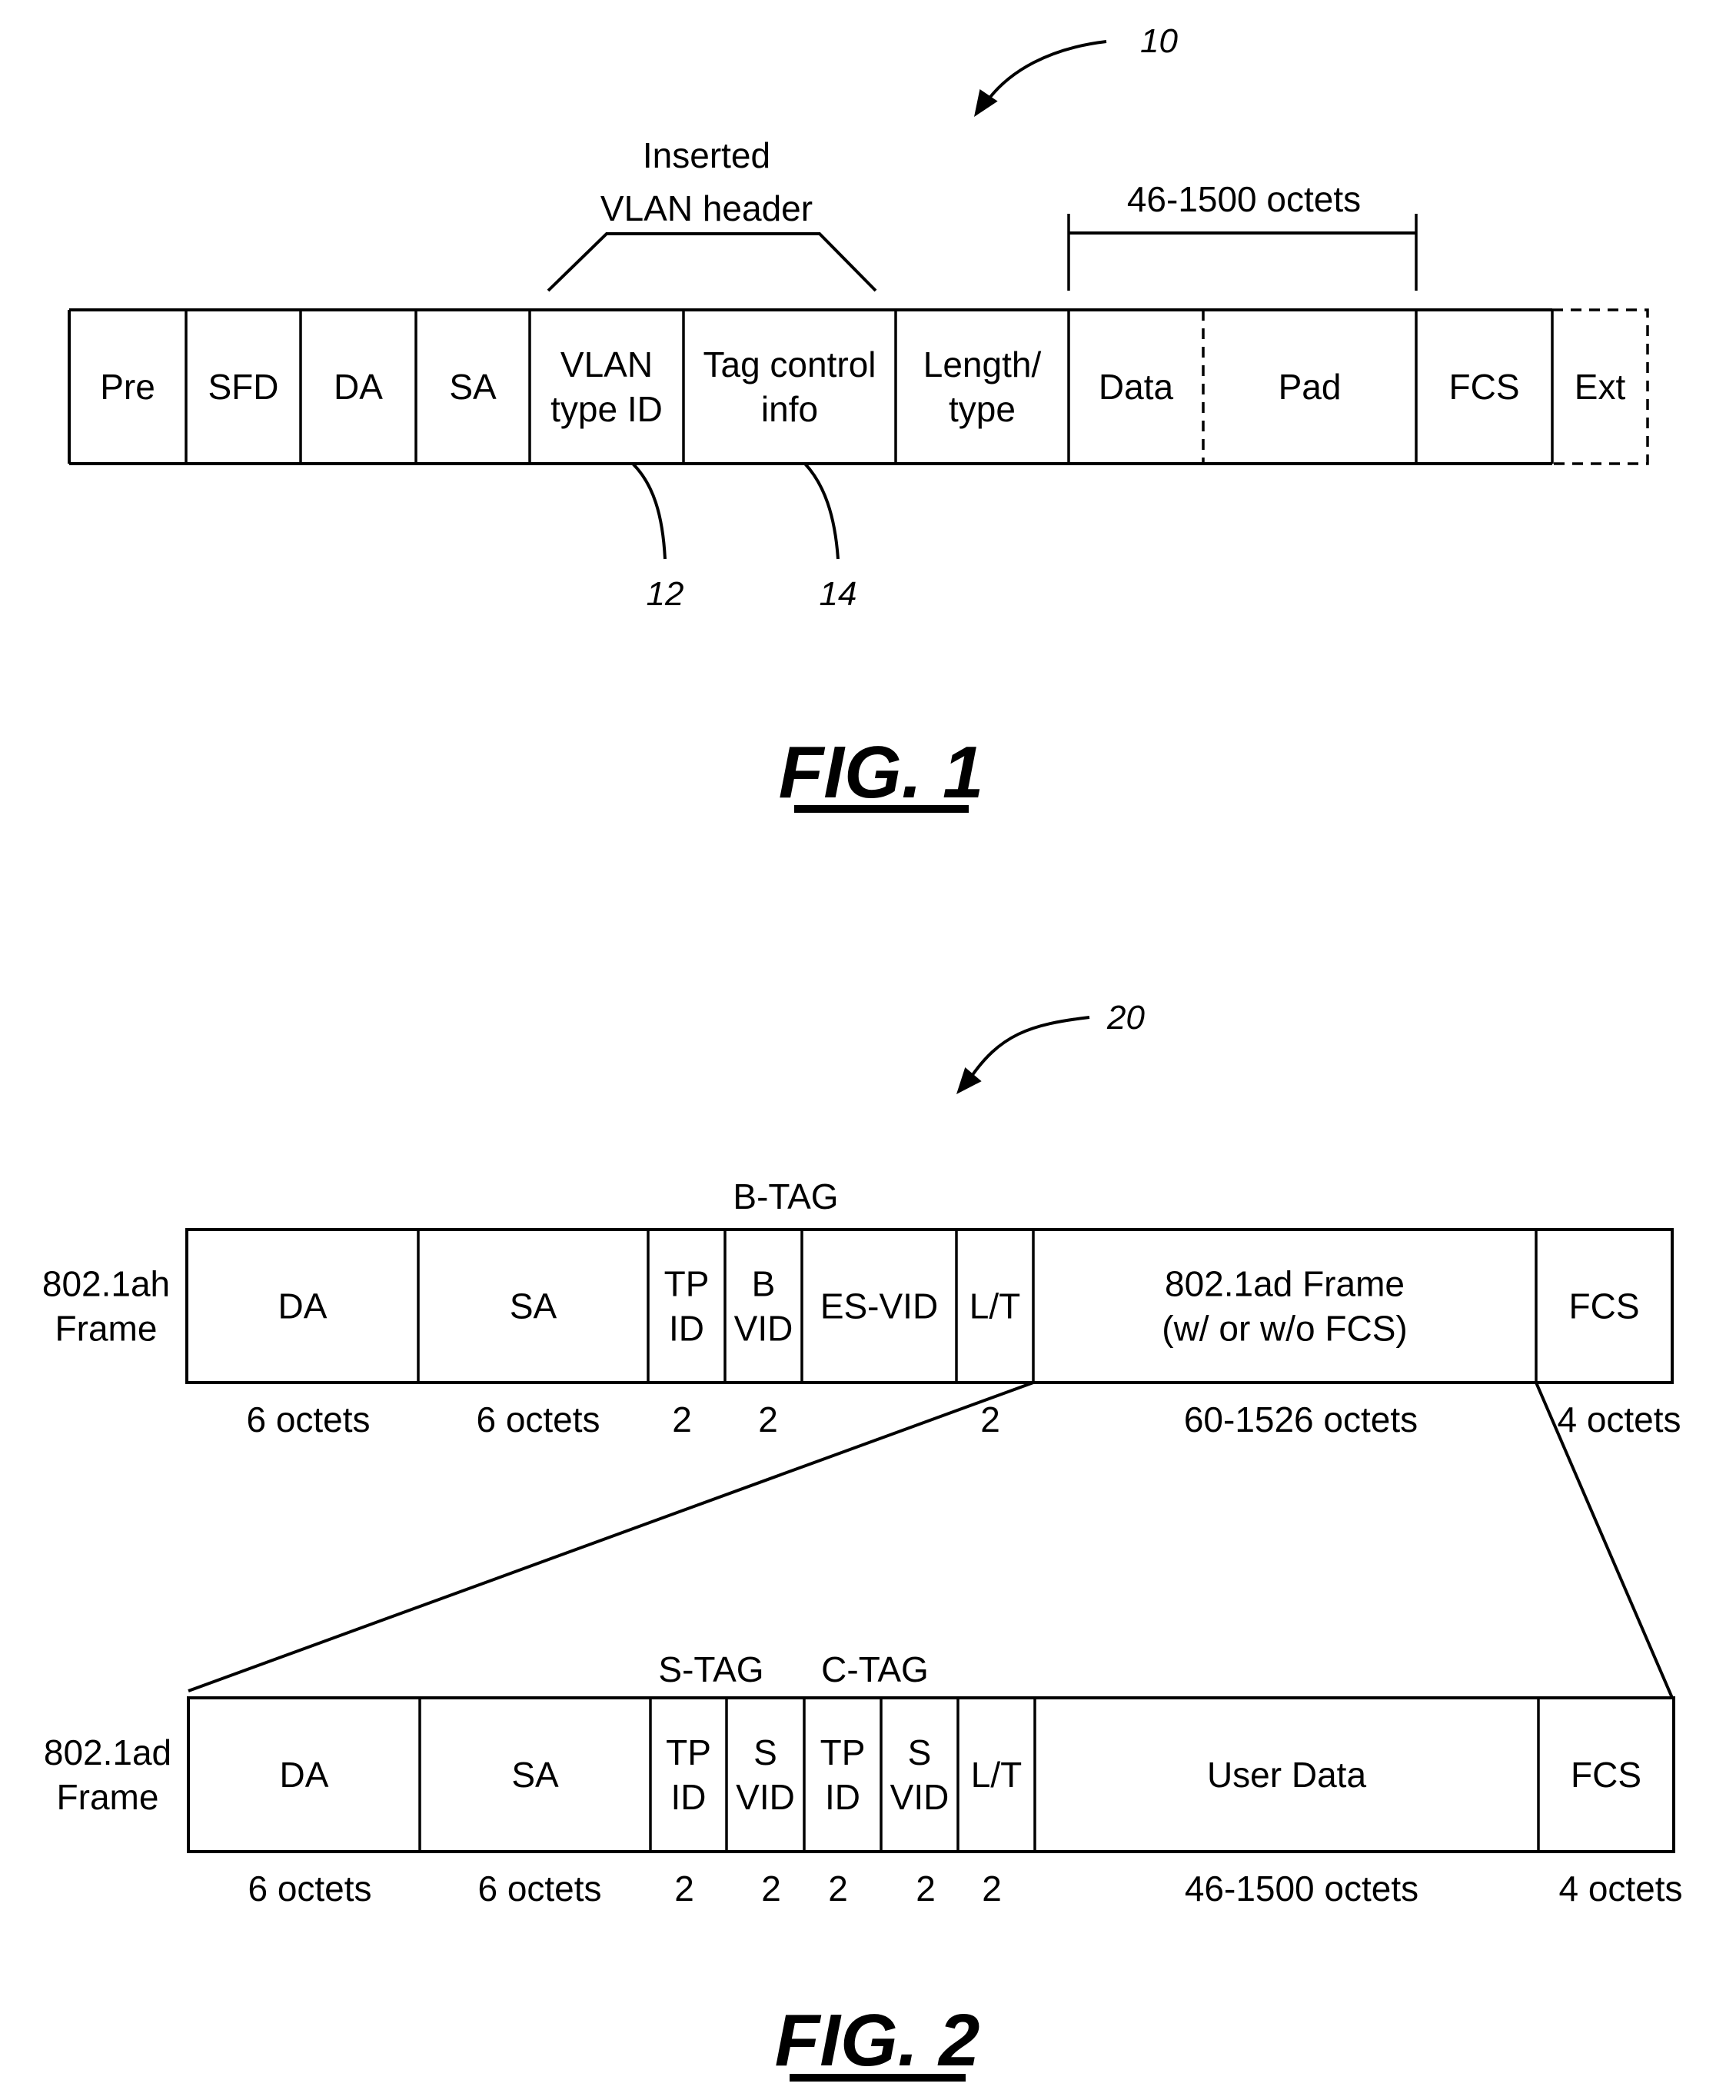  What do you see at coordinates (706, 208) in the screenshot?
I see `vlan-header-label-line-2: VLAN header` at bounding box center [706, 208].